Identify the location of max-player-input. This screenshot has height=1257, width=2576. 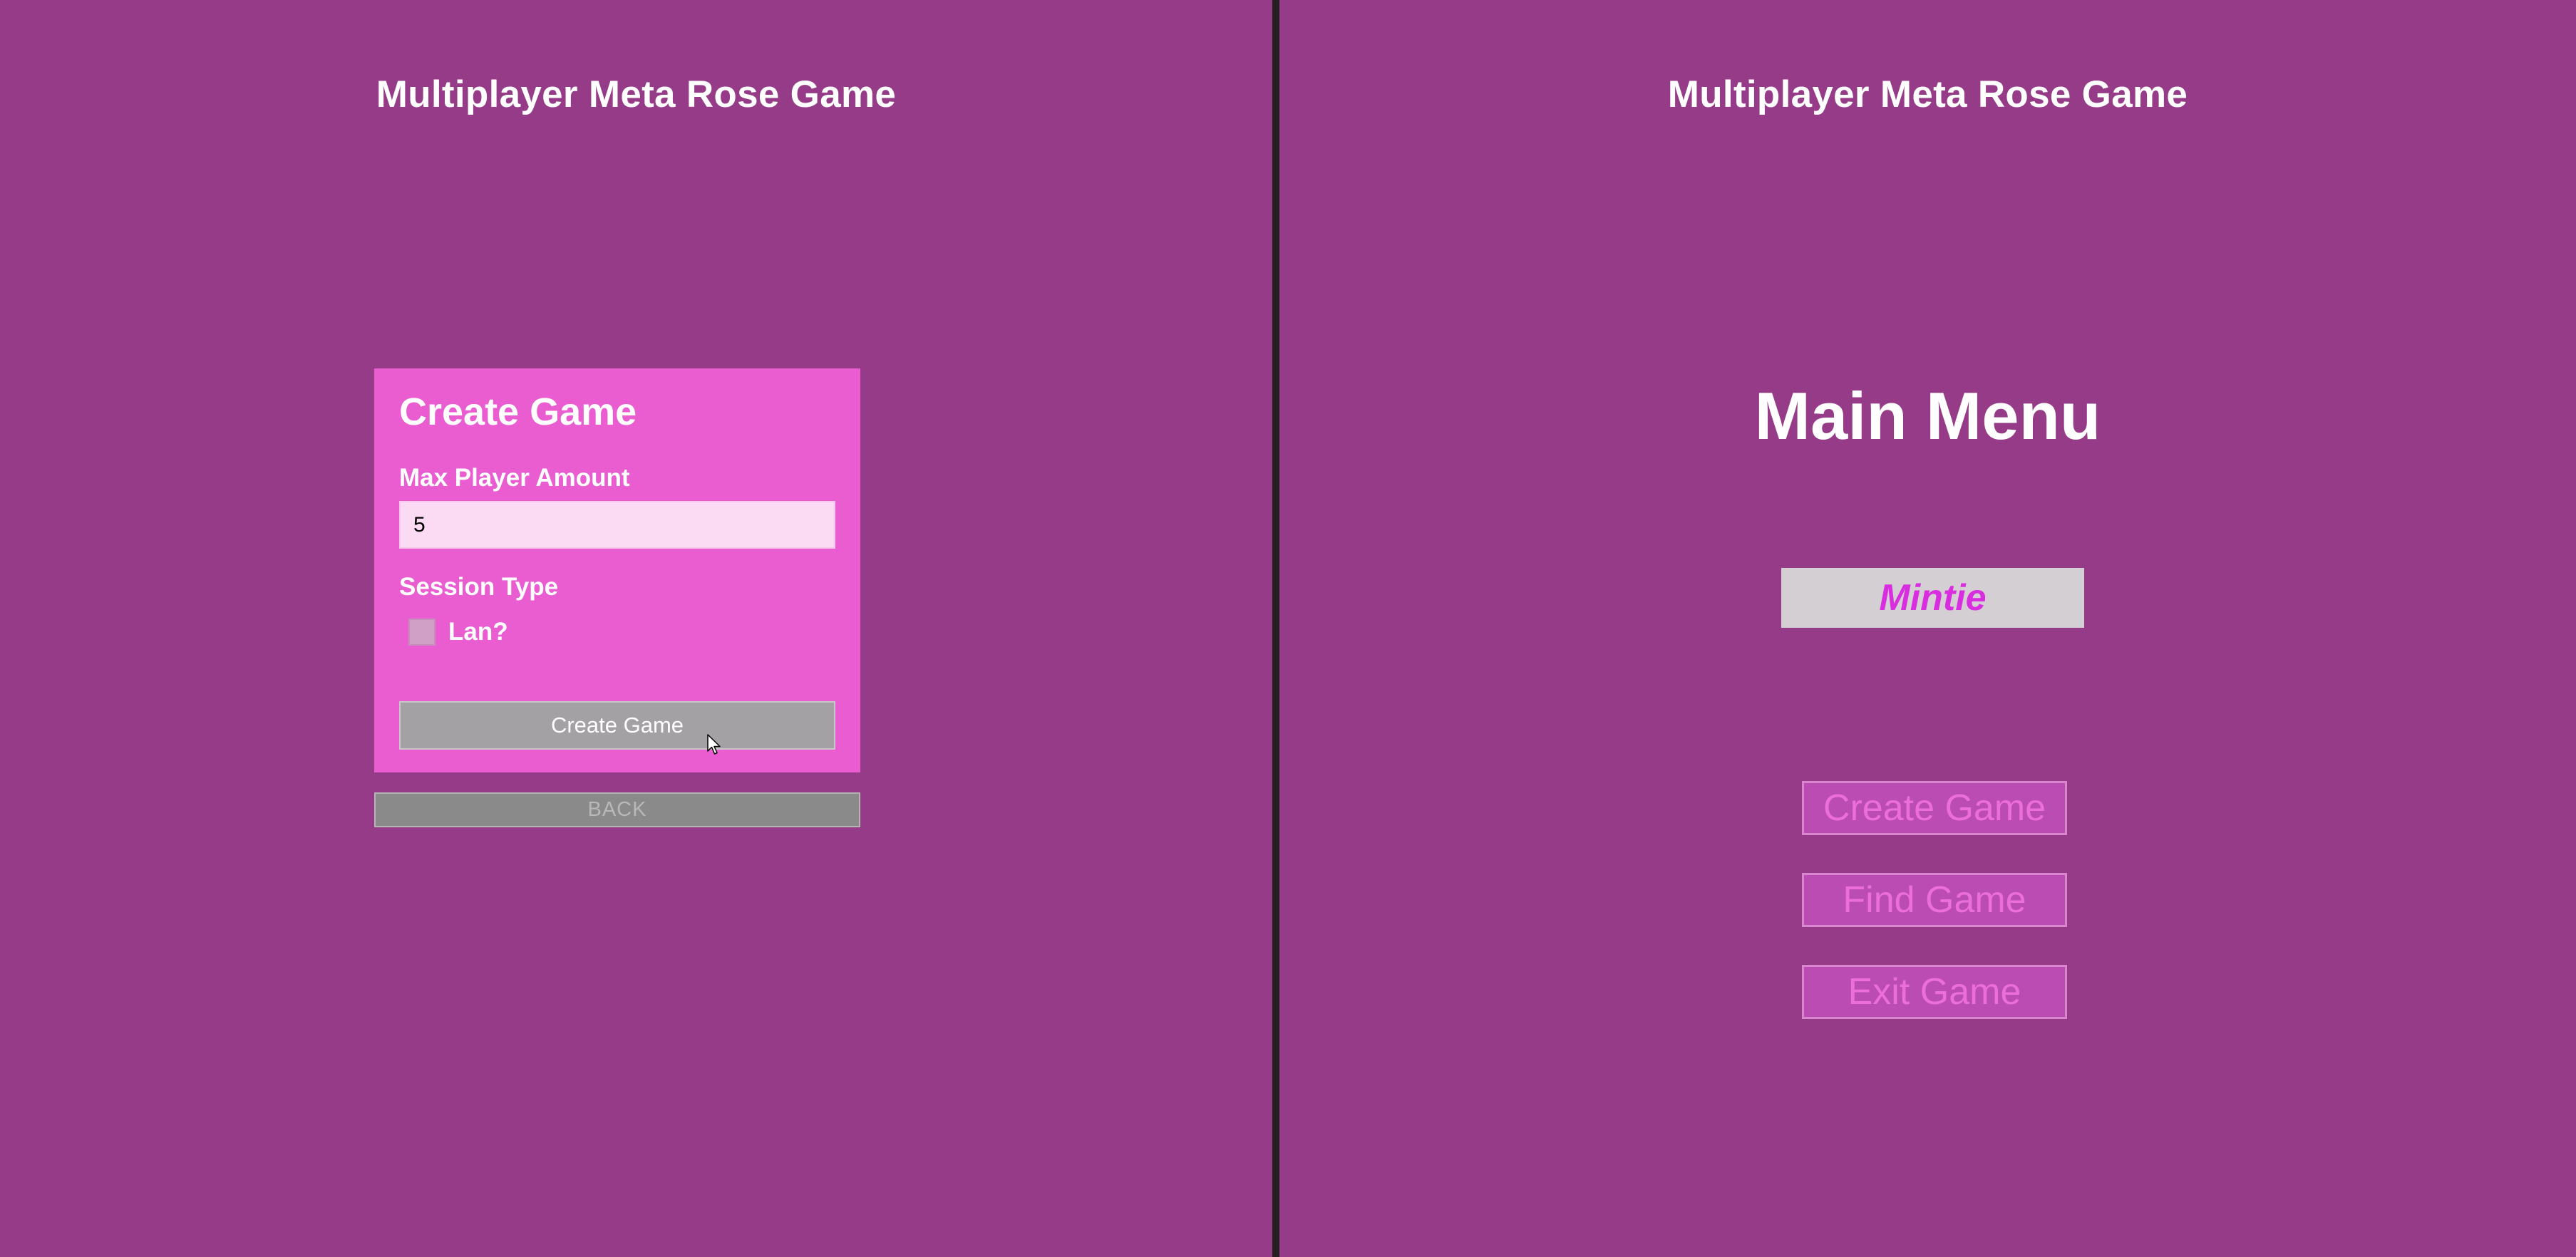
(617, 525).